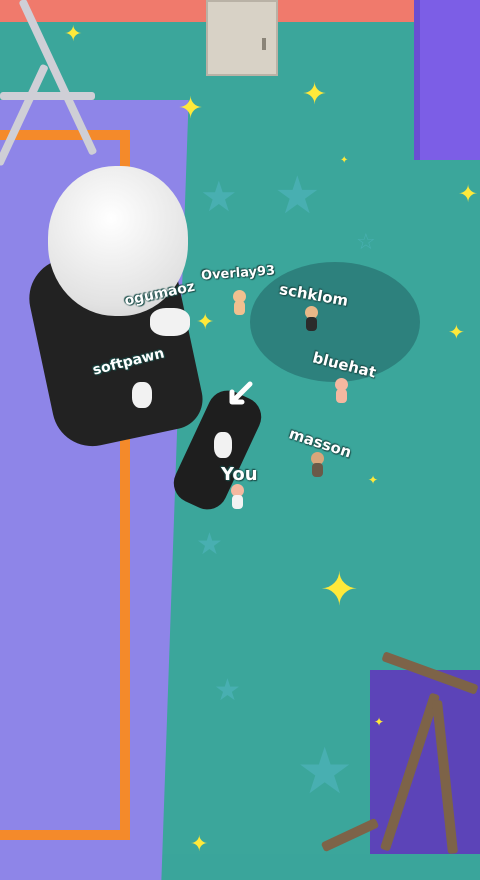 The image size is (480, 880). What do you see at coordinates (447, 80) in the screenshot?
I see `purple-cabinet` at bounding box center [447, 80].